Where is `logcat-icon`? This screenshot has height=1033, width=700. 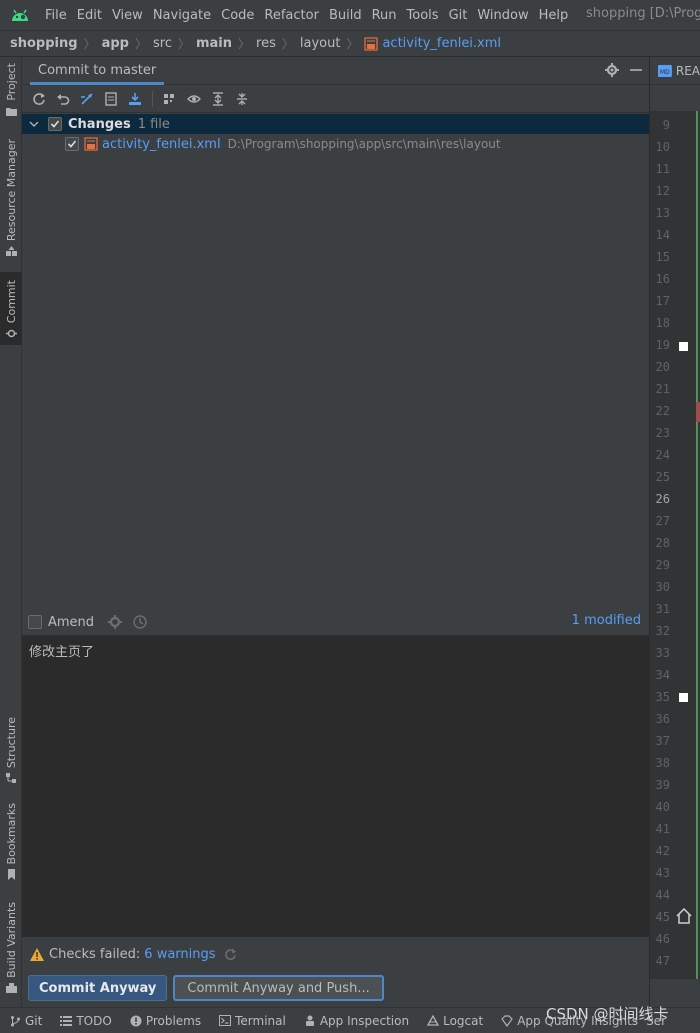 logcat-icon is located at coordinates (433, 1020).